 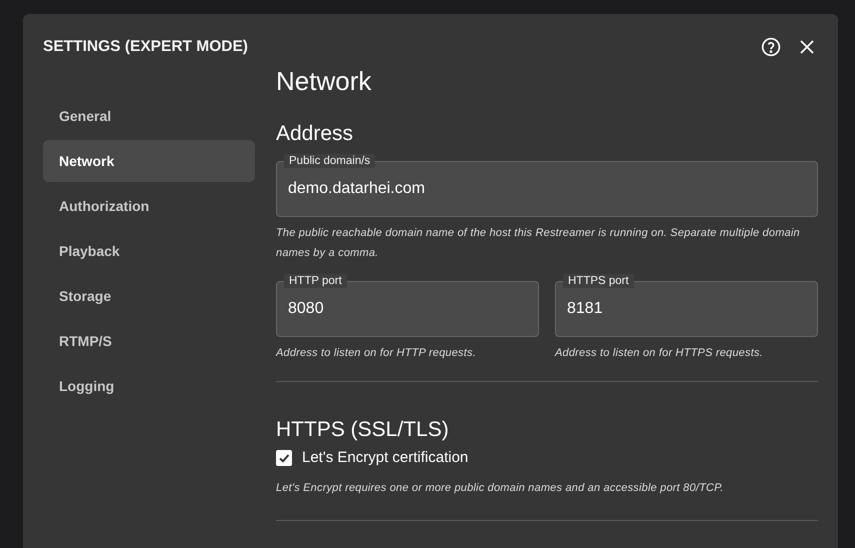 I want to click on dialog-title: SETTINGS (EXPERT MODE), so click(x=145, y=47).